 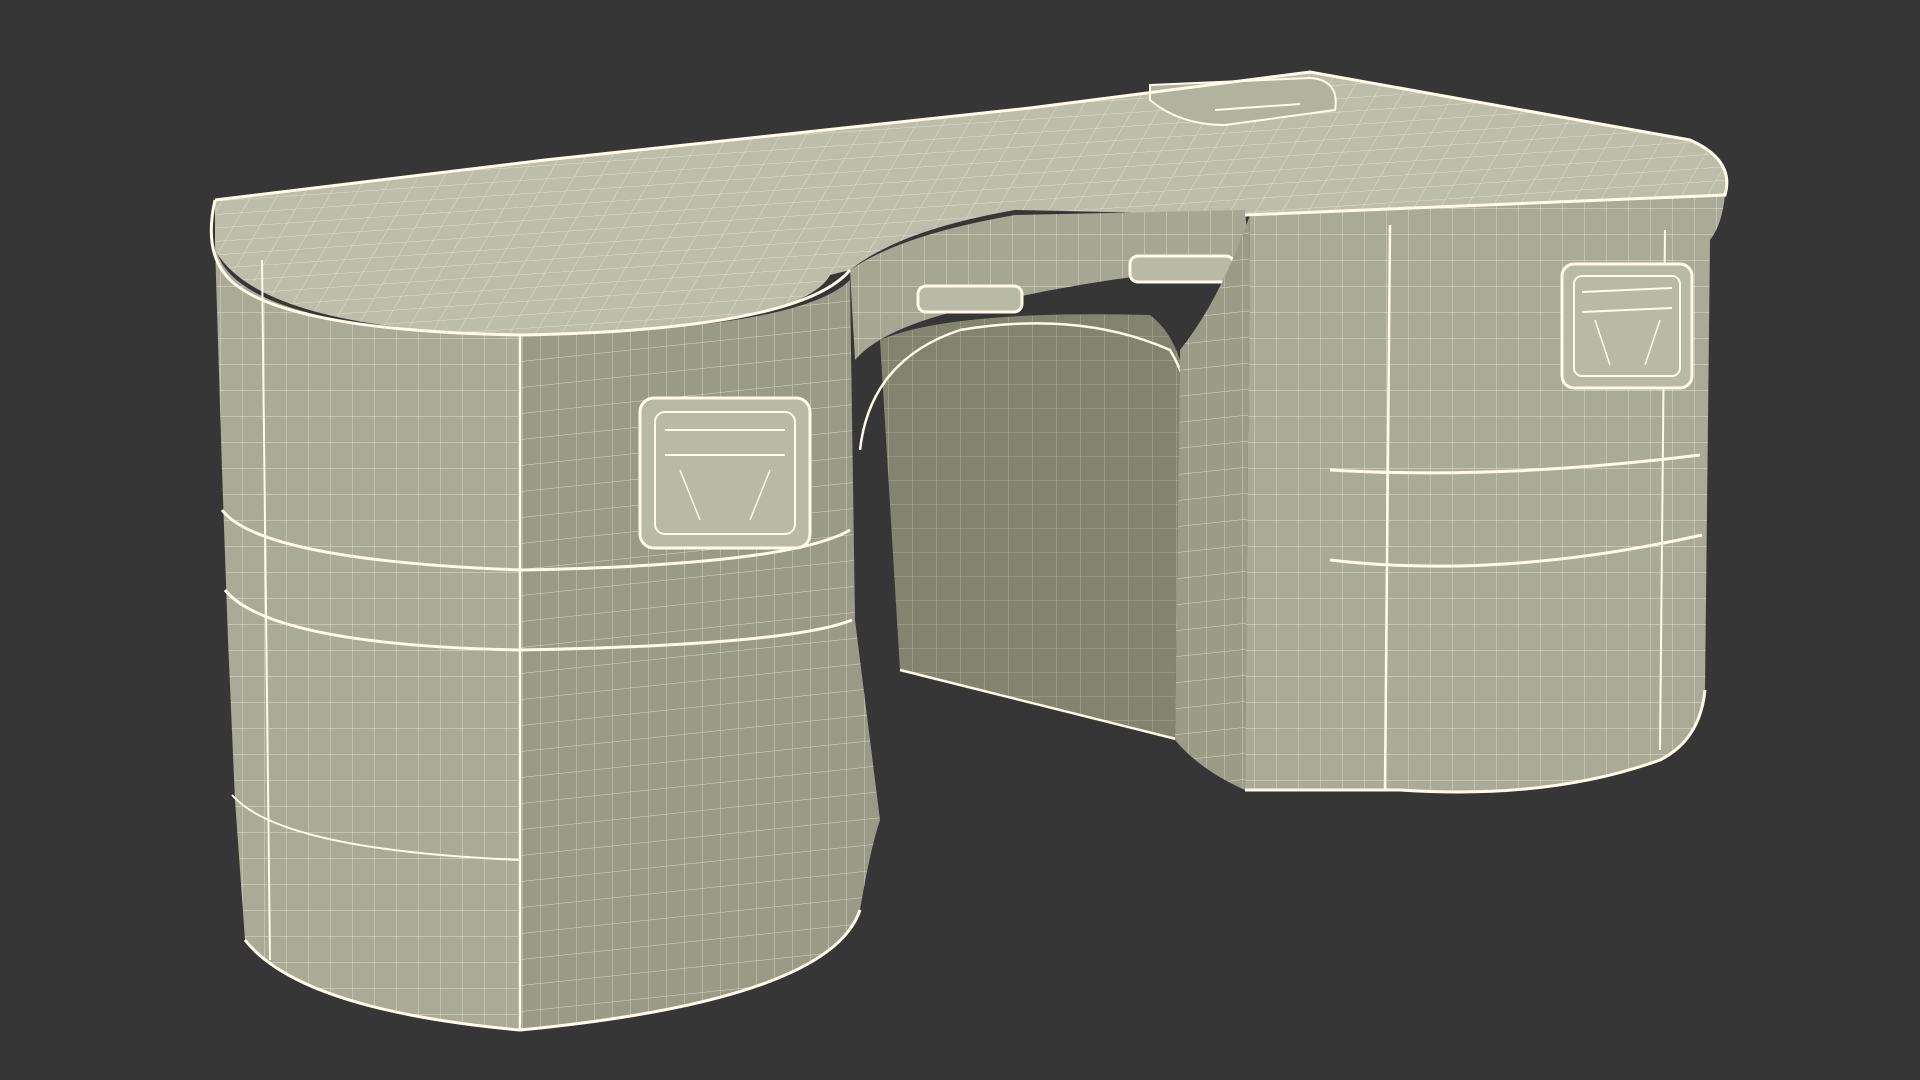 What do you see at coordinates (1182, 269) in the screenshot?
I see `center-drawer-pull-right` at bounding box center [1182, 269].